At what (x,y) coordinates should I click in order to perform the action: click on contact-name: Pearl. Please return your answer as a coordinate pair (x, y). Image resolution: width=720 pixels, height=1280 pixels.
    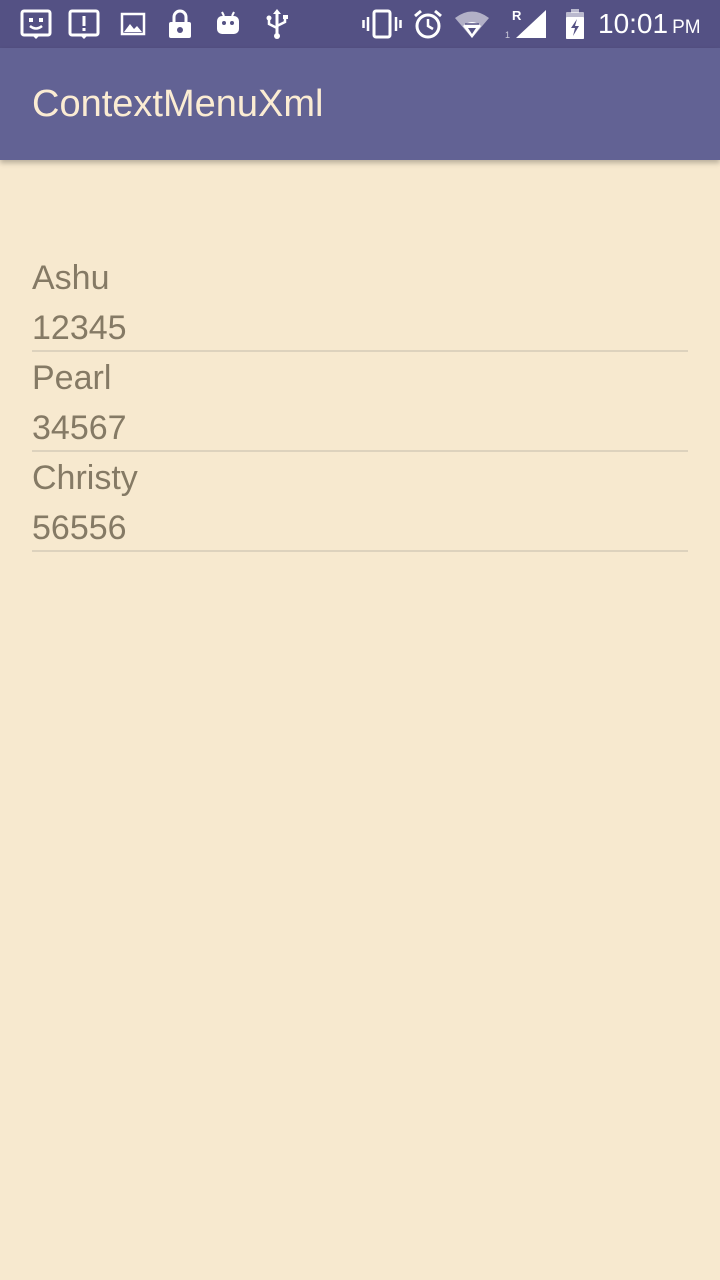
    Looking at the image, I should click on (72, 378).